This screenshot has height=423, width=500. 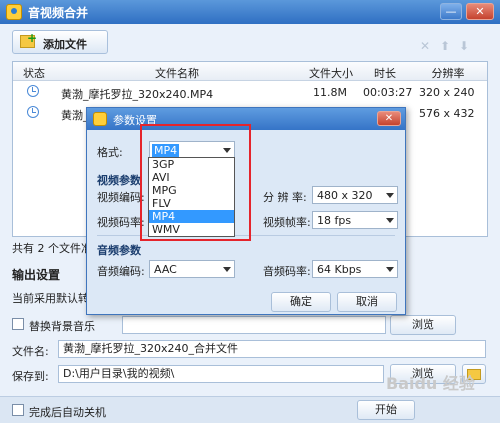 What do you see at coordinates (451, 11) in the screenshot?
I see `minimize-button: —` at bounding box center [451, 11].